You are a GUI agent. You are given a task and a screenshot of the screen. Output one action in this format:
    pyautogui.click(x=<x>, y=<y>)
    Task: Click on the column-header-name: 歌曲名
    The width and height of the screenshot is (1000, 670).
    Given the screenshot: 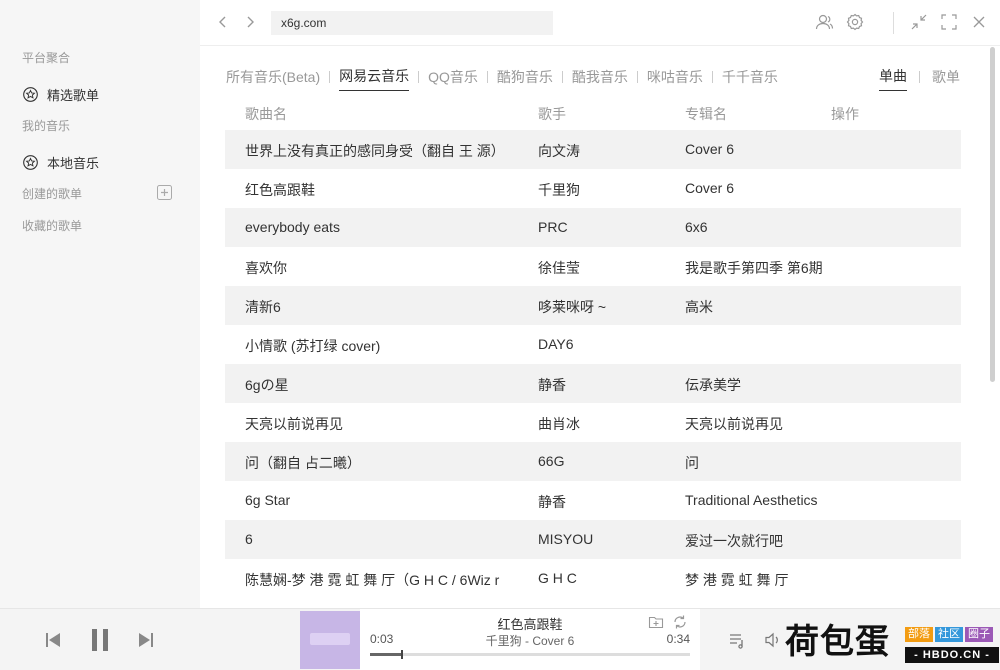 What is the action you would take?
    pyautogui.click(x=266, y=114)
    